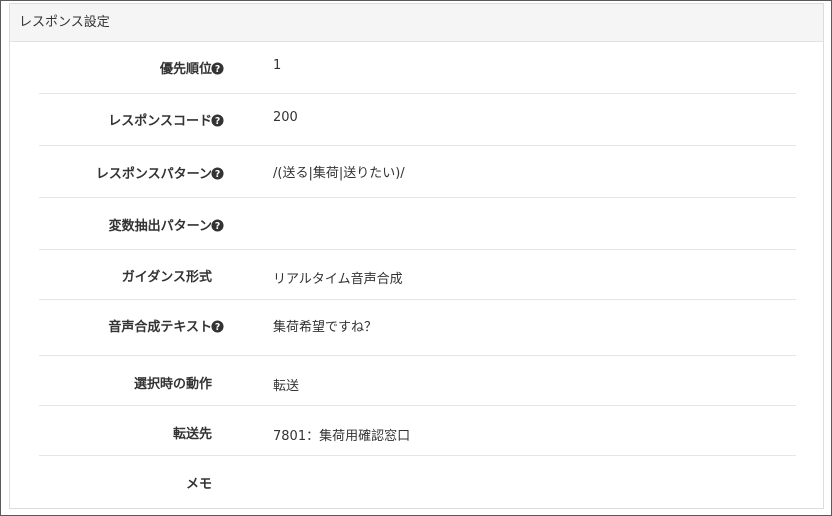 The height and width of the screenshot is (516, 832). What do you see at coordinates (417, 120) in the screenshot?
I see `setting-row-response-code: レスポンスコード ? 200` at bounding box center [417, 120].